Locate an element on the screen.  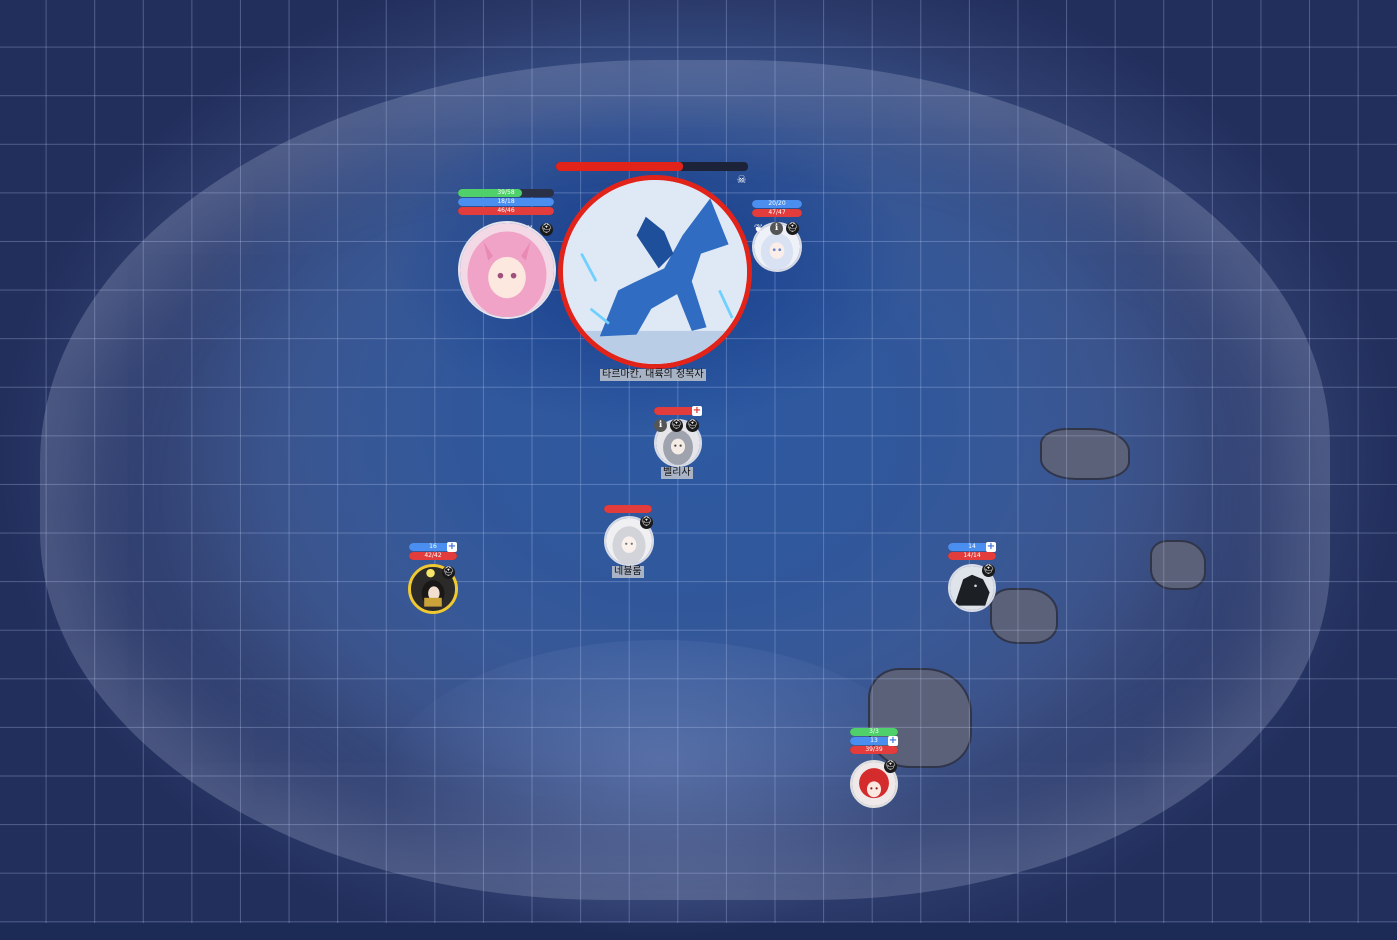
token-dragon: ☠ 타르마칸, 대륙의 정복자 is located at coordinates (655, 272).